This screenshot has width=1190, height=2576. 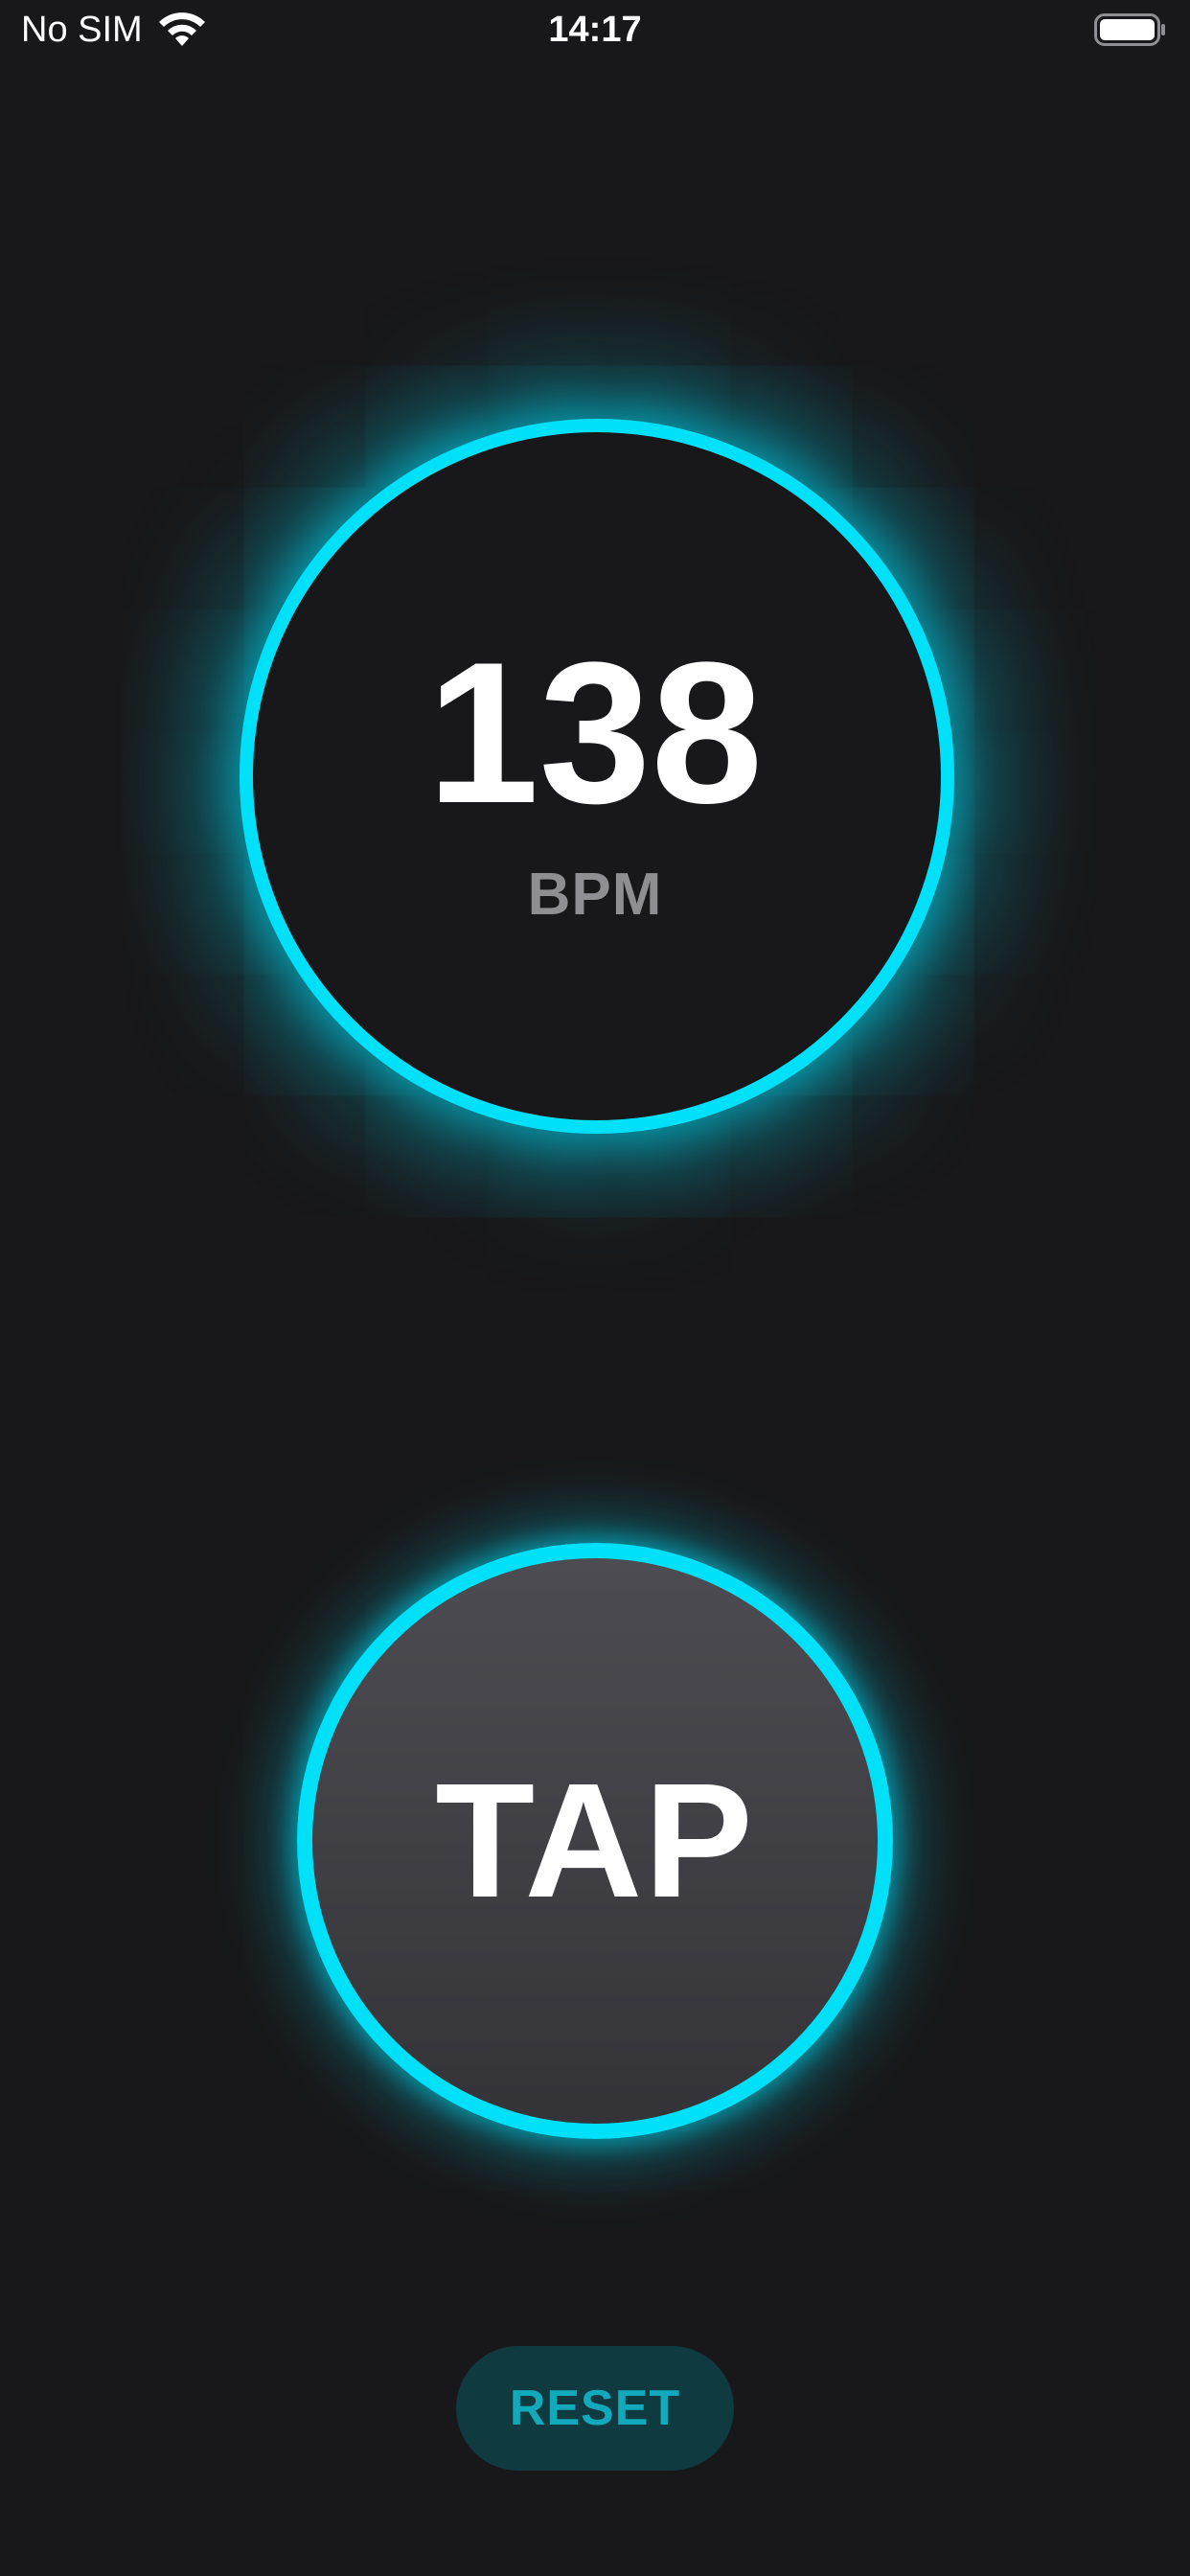 I want to click on tap-button: TAP, so click(x=595, y=1841).